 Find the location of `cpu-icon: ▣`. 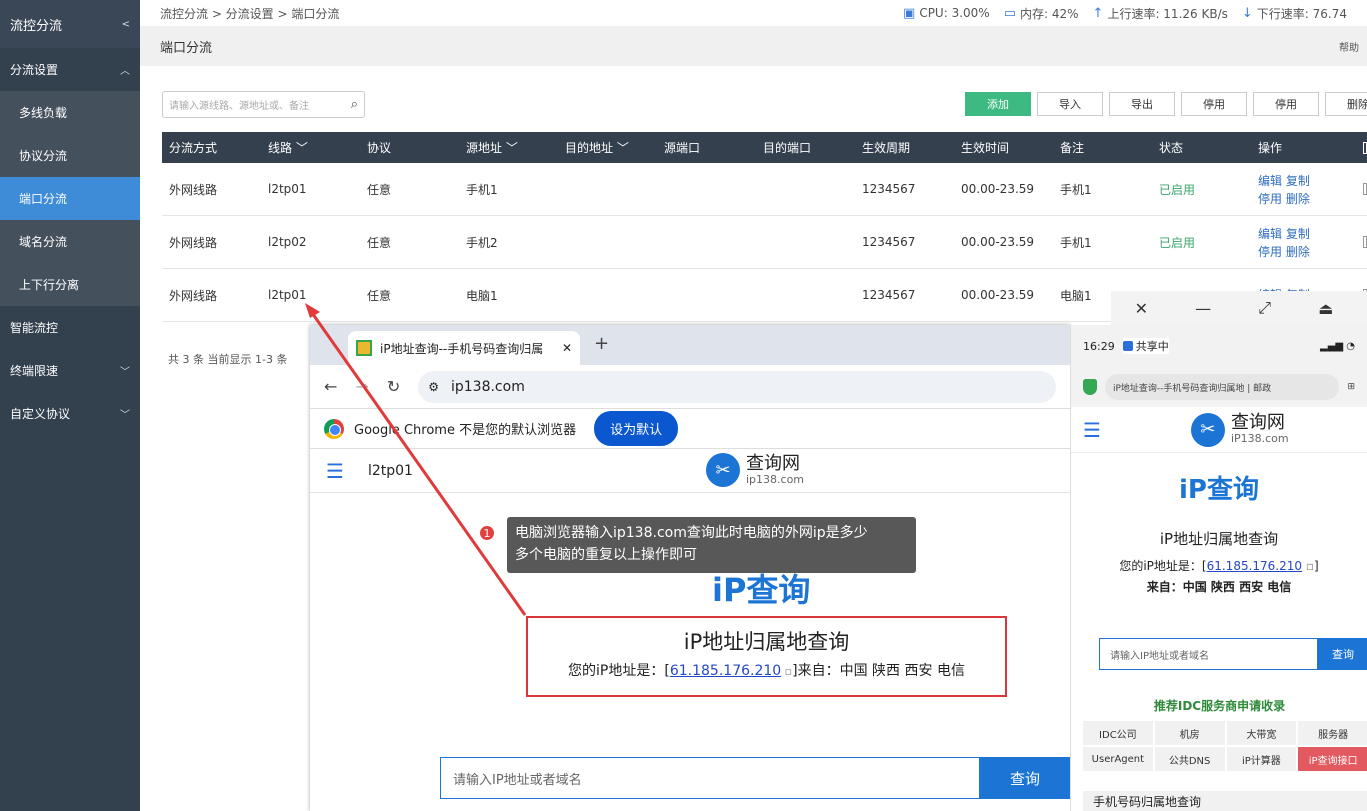

cpu-icon: ▣ is located at coordinates (909, 13).